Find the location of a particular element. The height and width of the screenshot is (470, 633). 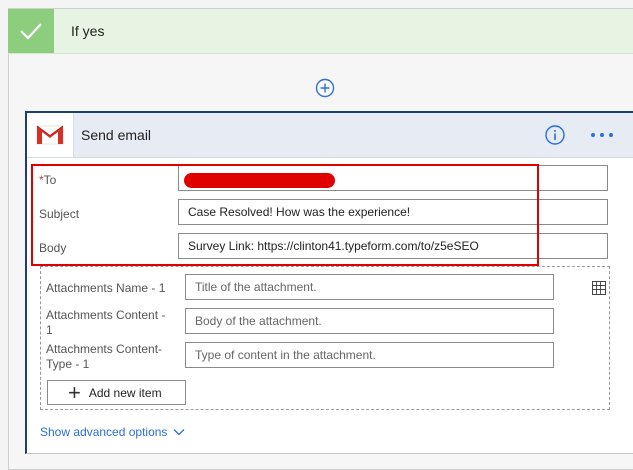

checkmark-icon is located at coordinates (31, 31).